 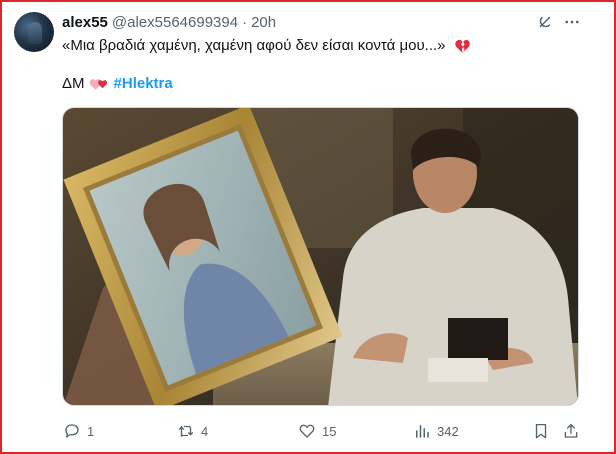 What do you see at coordinates (72, 431) in the screenshot?
I see `reply-icon` at bounding box center [72, 431].